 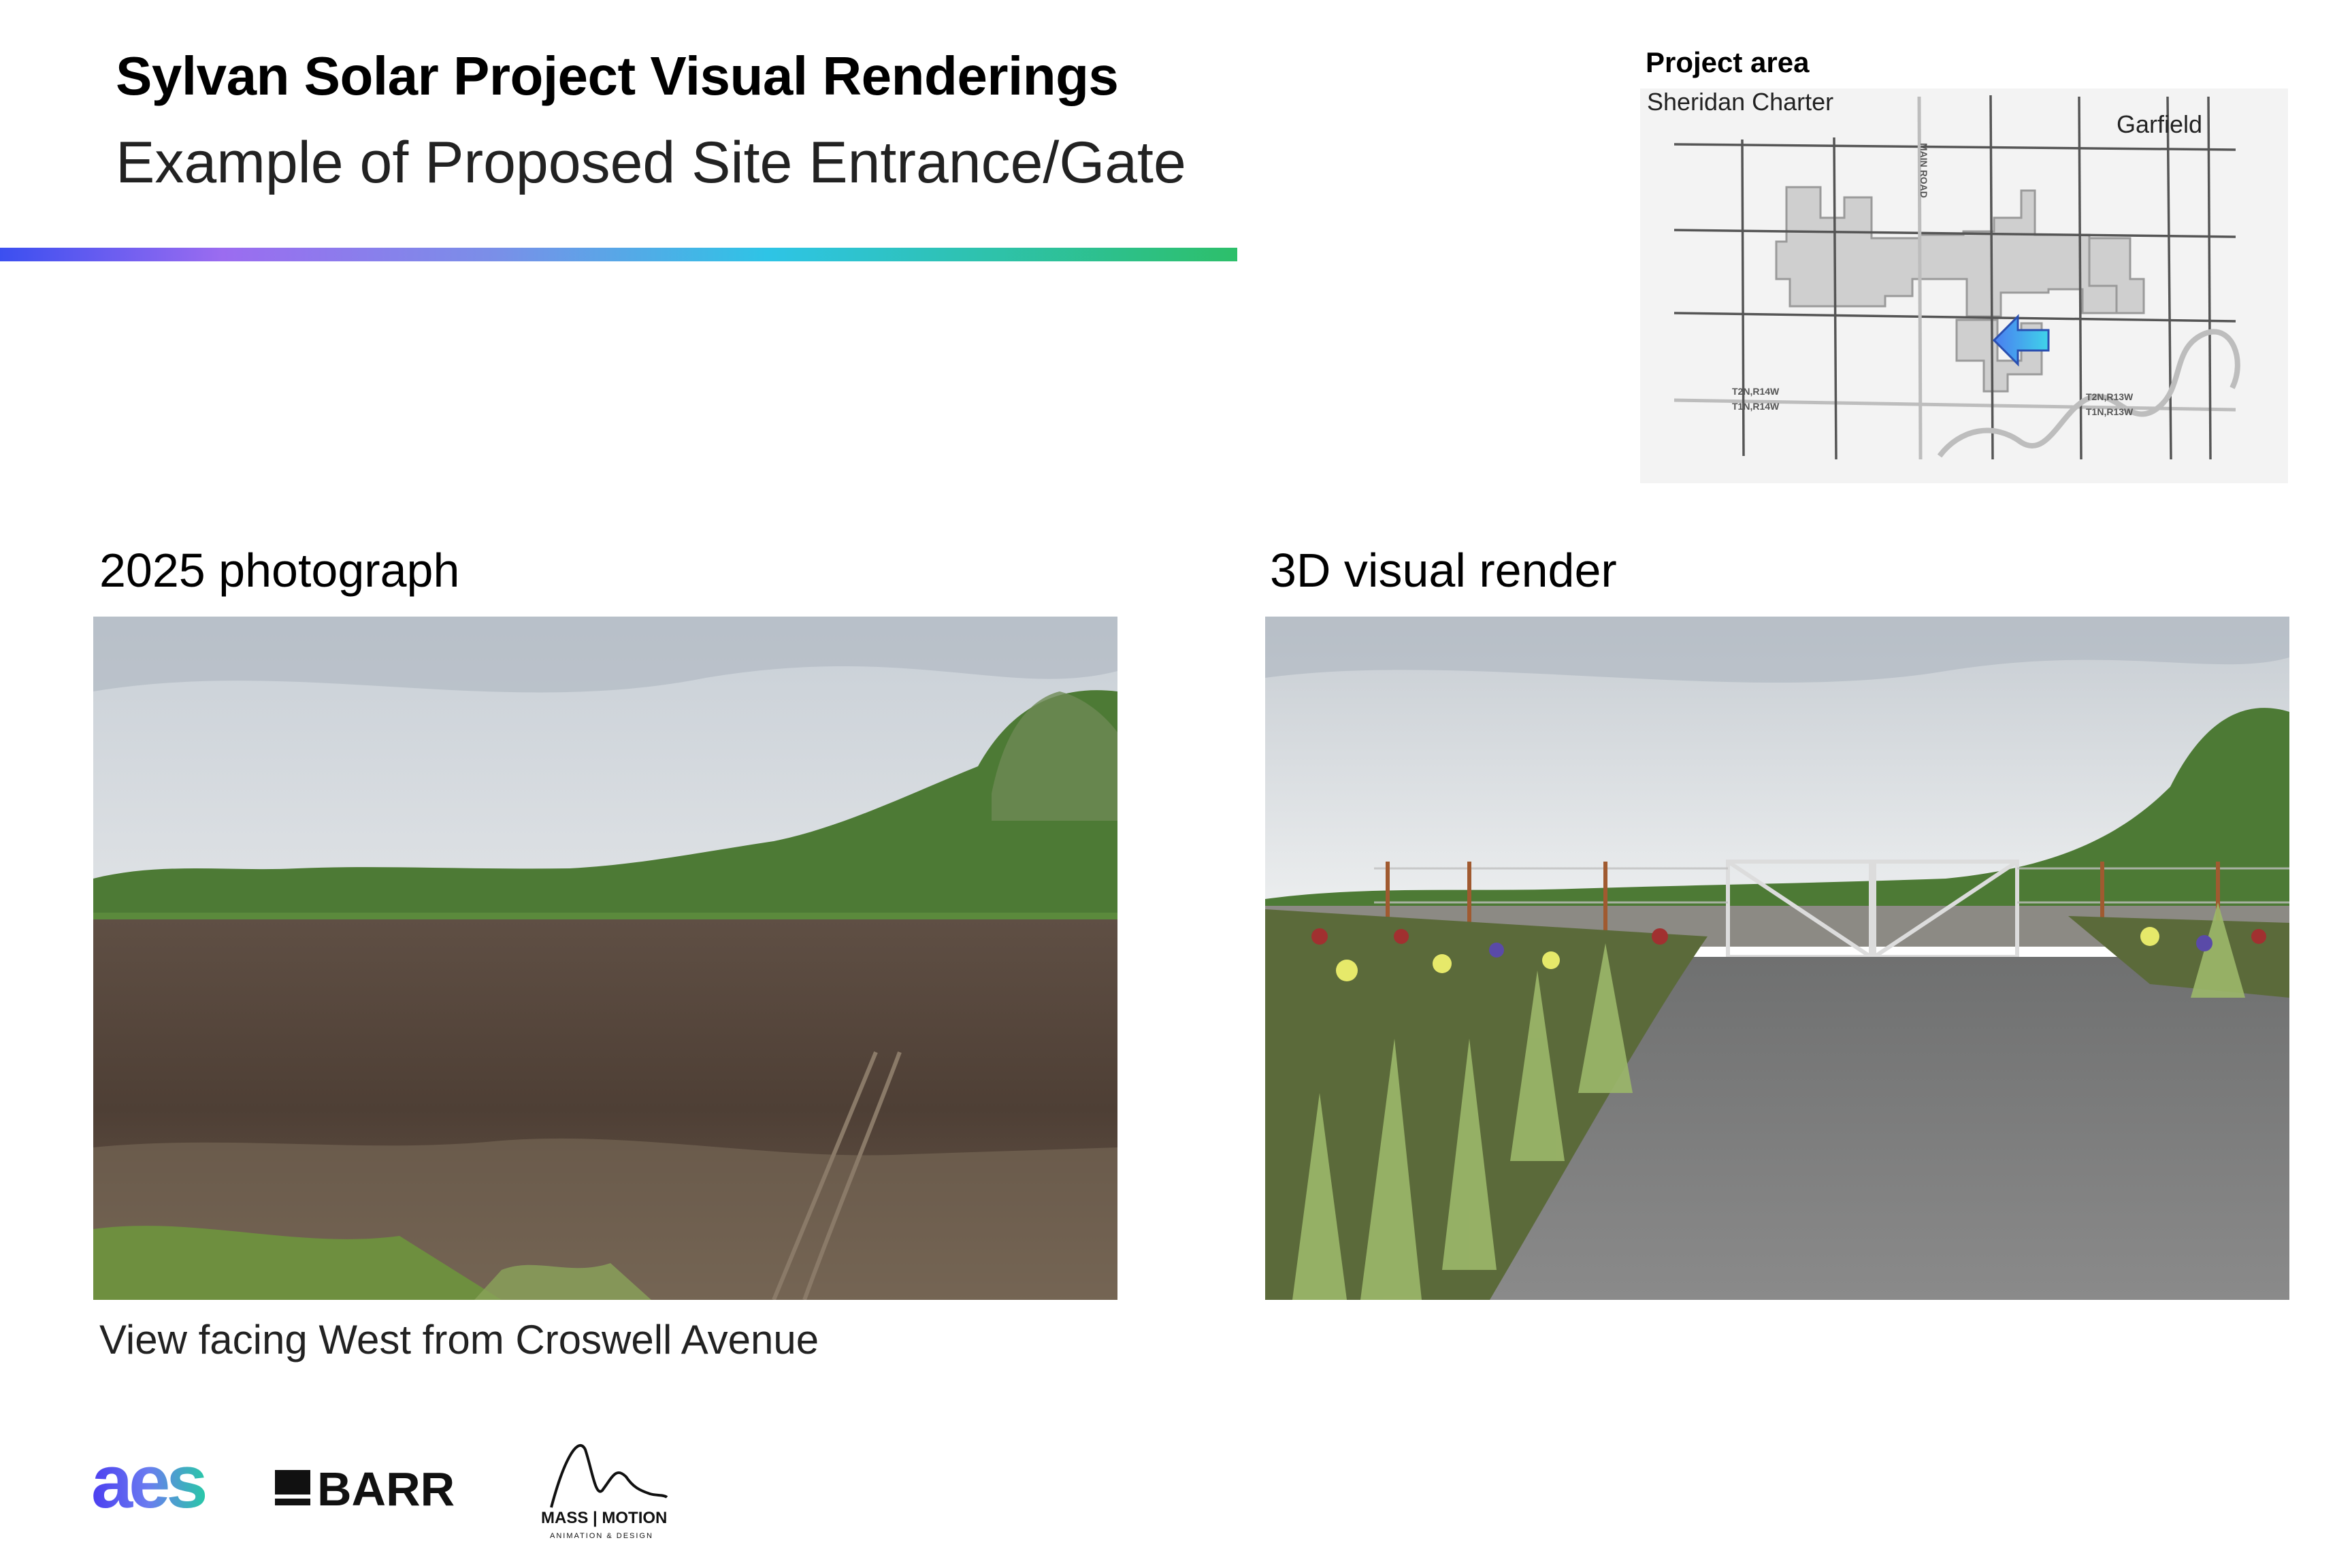 I want to click on barr-logo: BARR, so click(x=381, y=1490).